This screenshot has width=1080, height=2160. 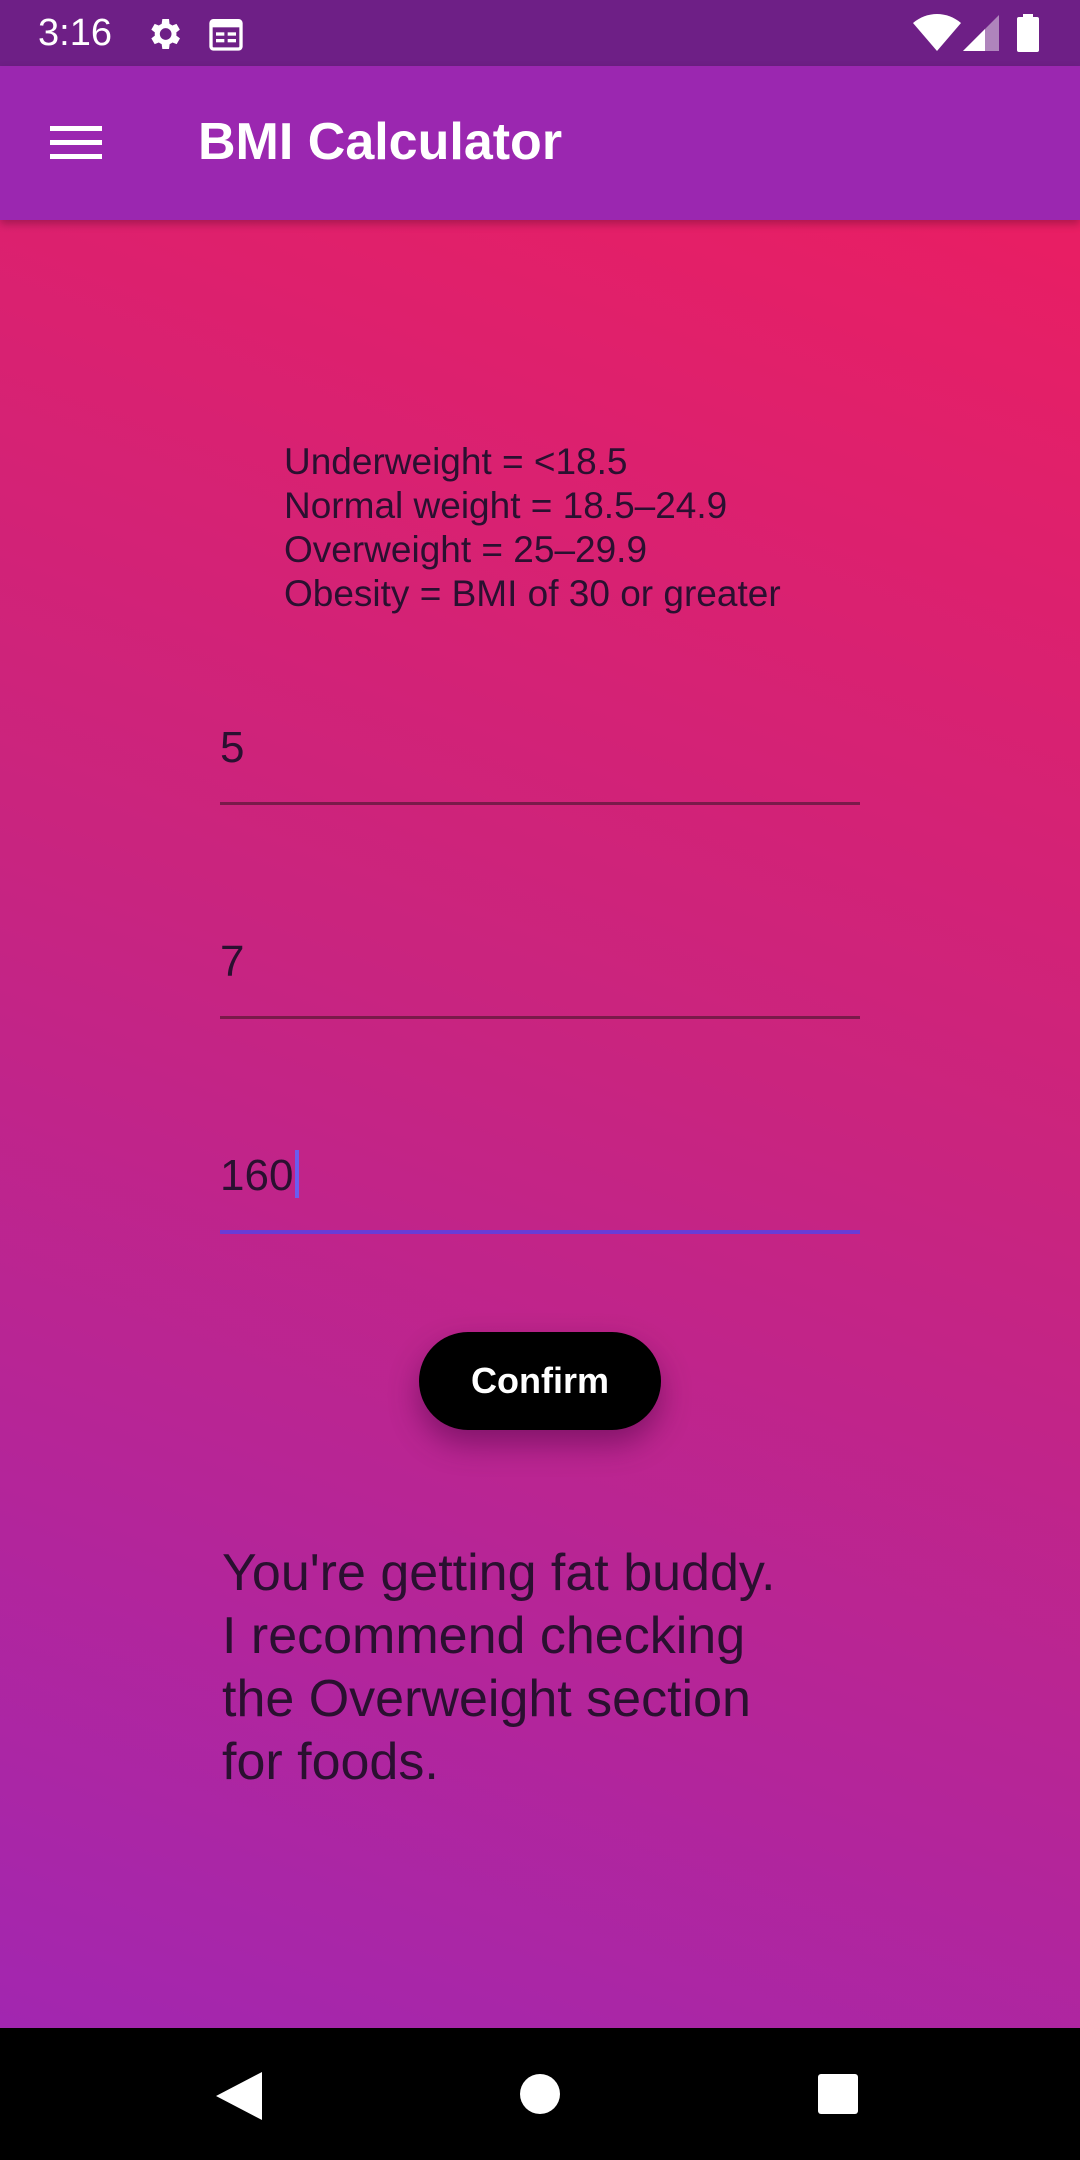 What do you see at coordinates (981, 33) in the screenshot?
I see `signal-icon` at bounding box center [981, 33].